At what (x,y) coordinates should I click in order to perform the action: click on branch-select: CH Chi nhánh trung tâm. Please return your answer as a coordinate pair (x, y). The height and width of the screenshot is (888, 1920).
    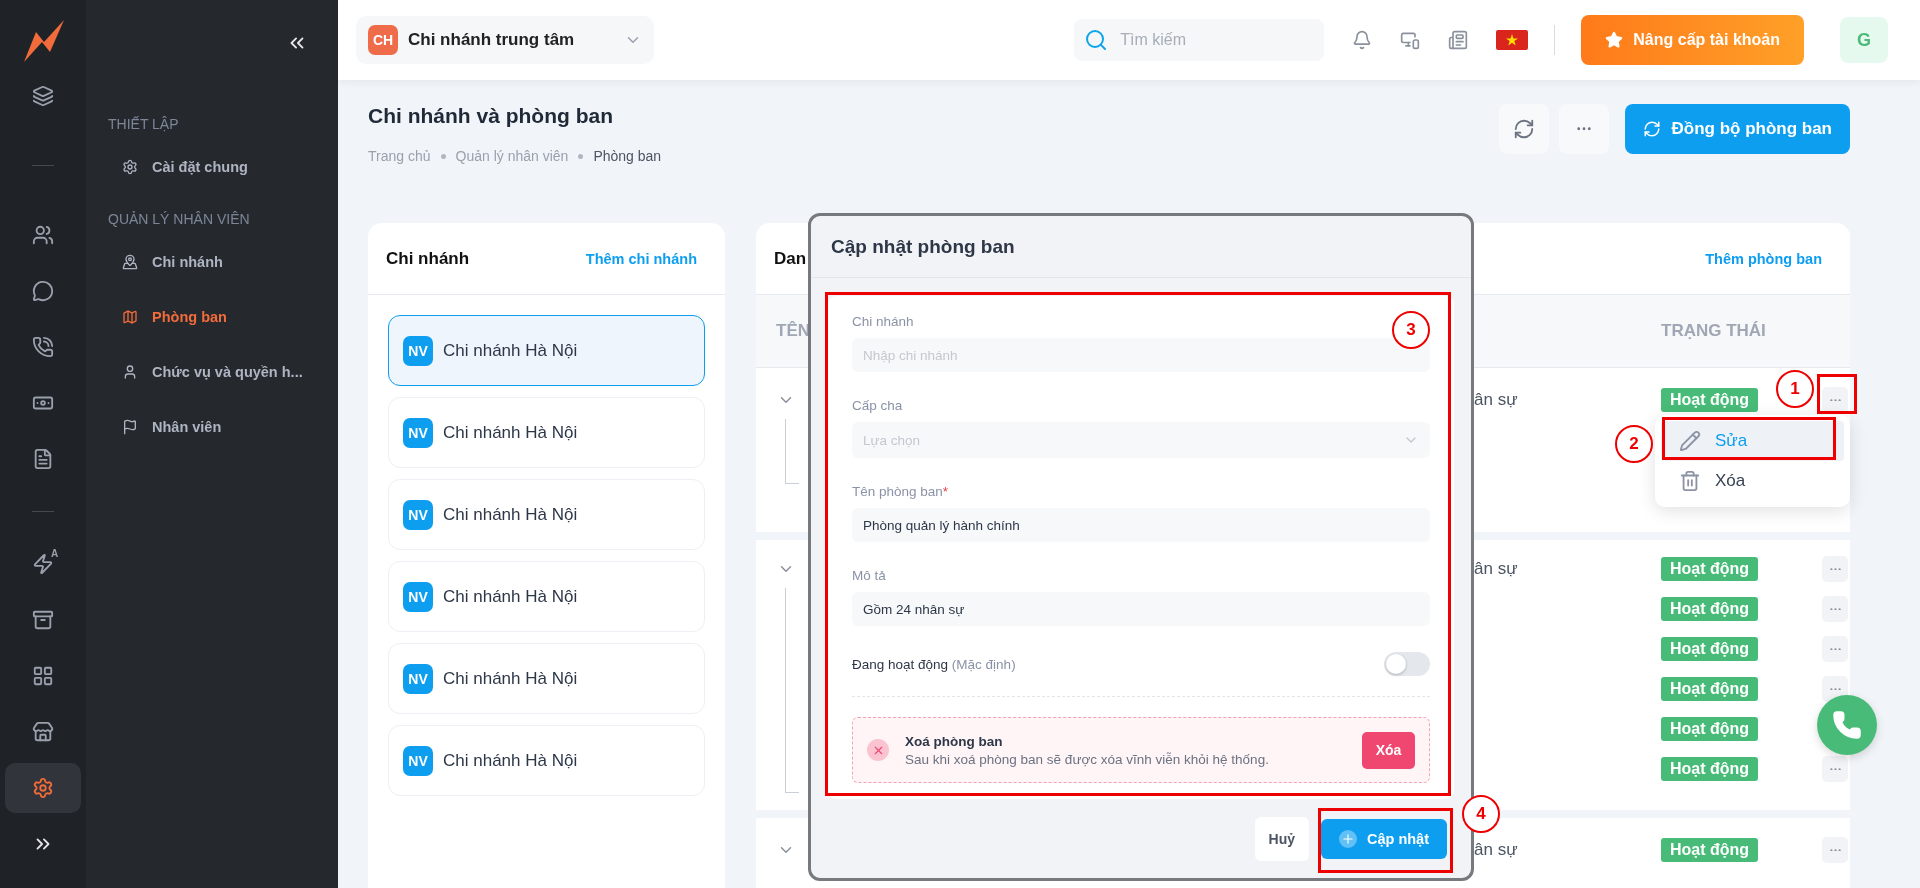
    Looking at the image, I should click on (505, 40).